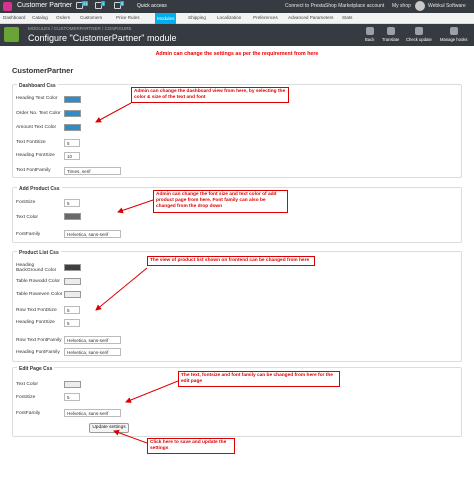 Image resolution: width=474 pixels, height=501 pixels. I want to click on module-puzzle-icon, so click(11, 34).